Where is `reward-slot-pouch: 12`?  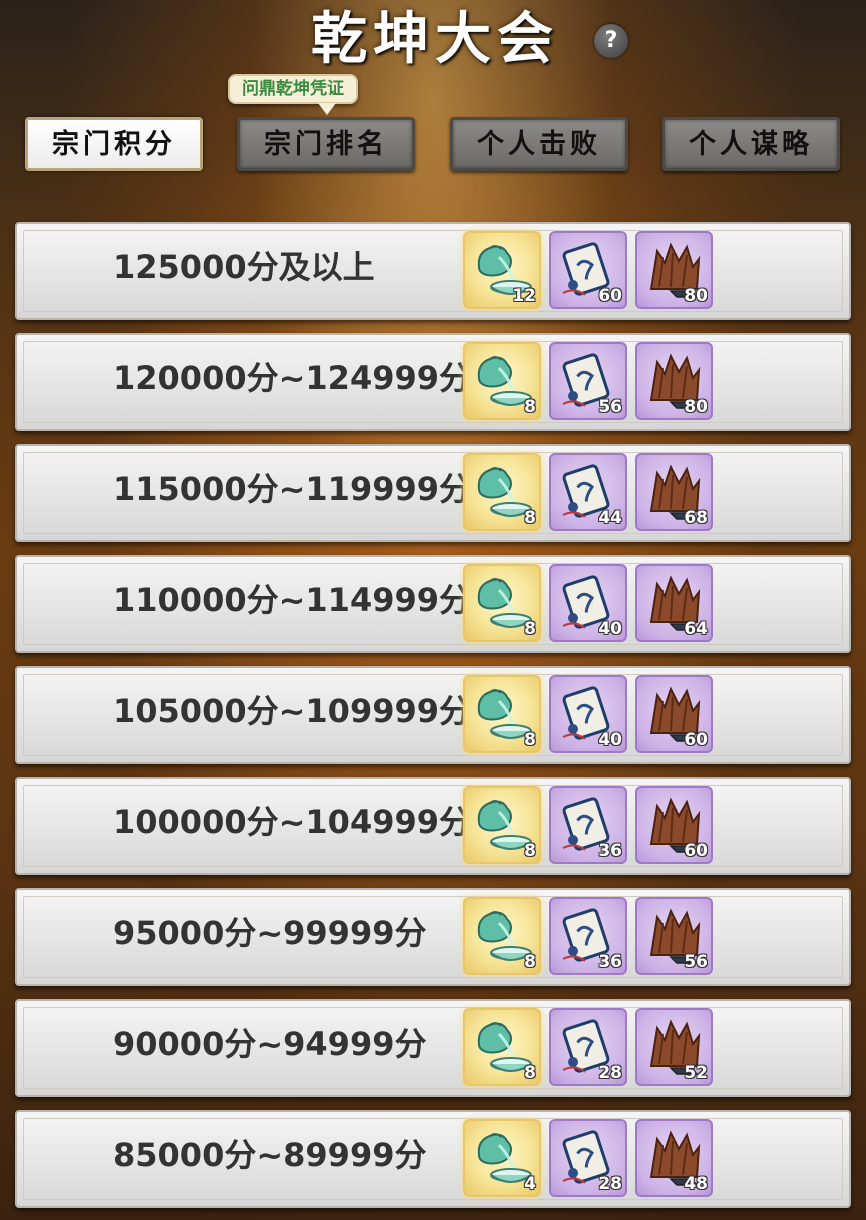 reward-slot-pouch: 12 is located at coordinates (502, 270).